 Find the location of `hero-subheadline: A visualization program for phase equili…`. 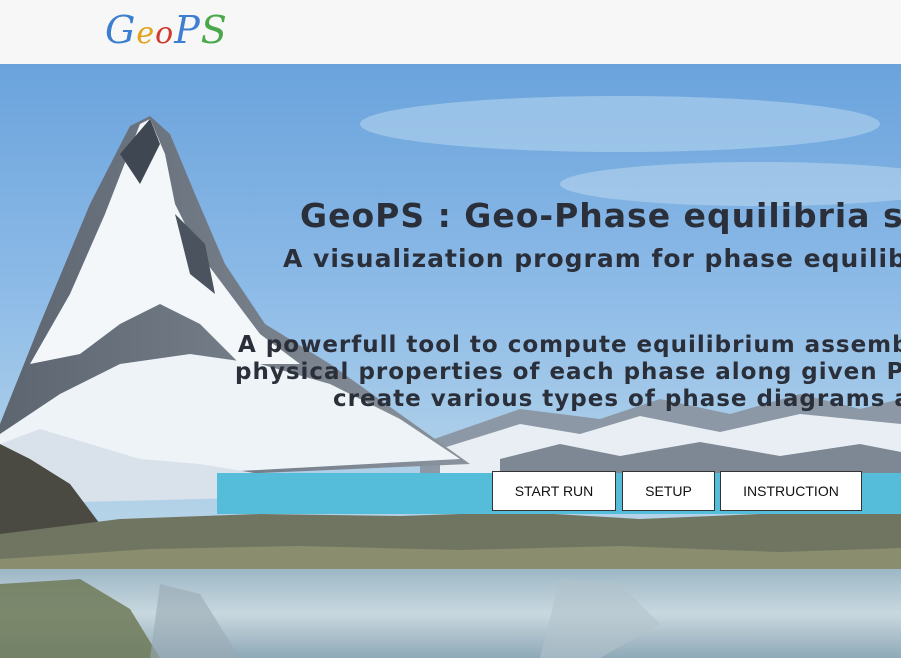

hero-subheadline: A visualization program for phase equili… is located at coordinates (592, 258).